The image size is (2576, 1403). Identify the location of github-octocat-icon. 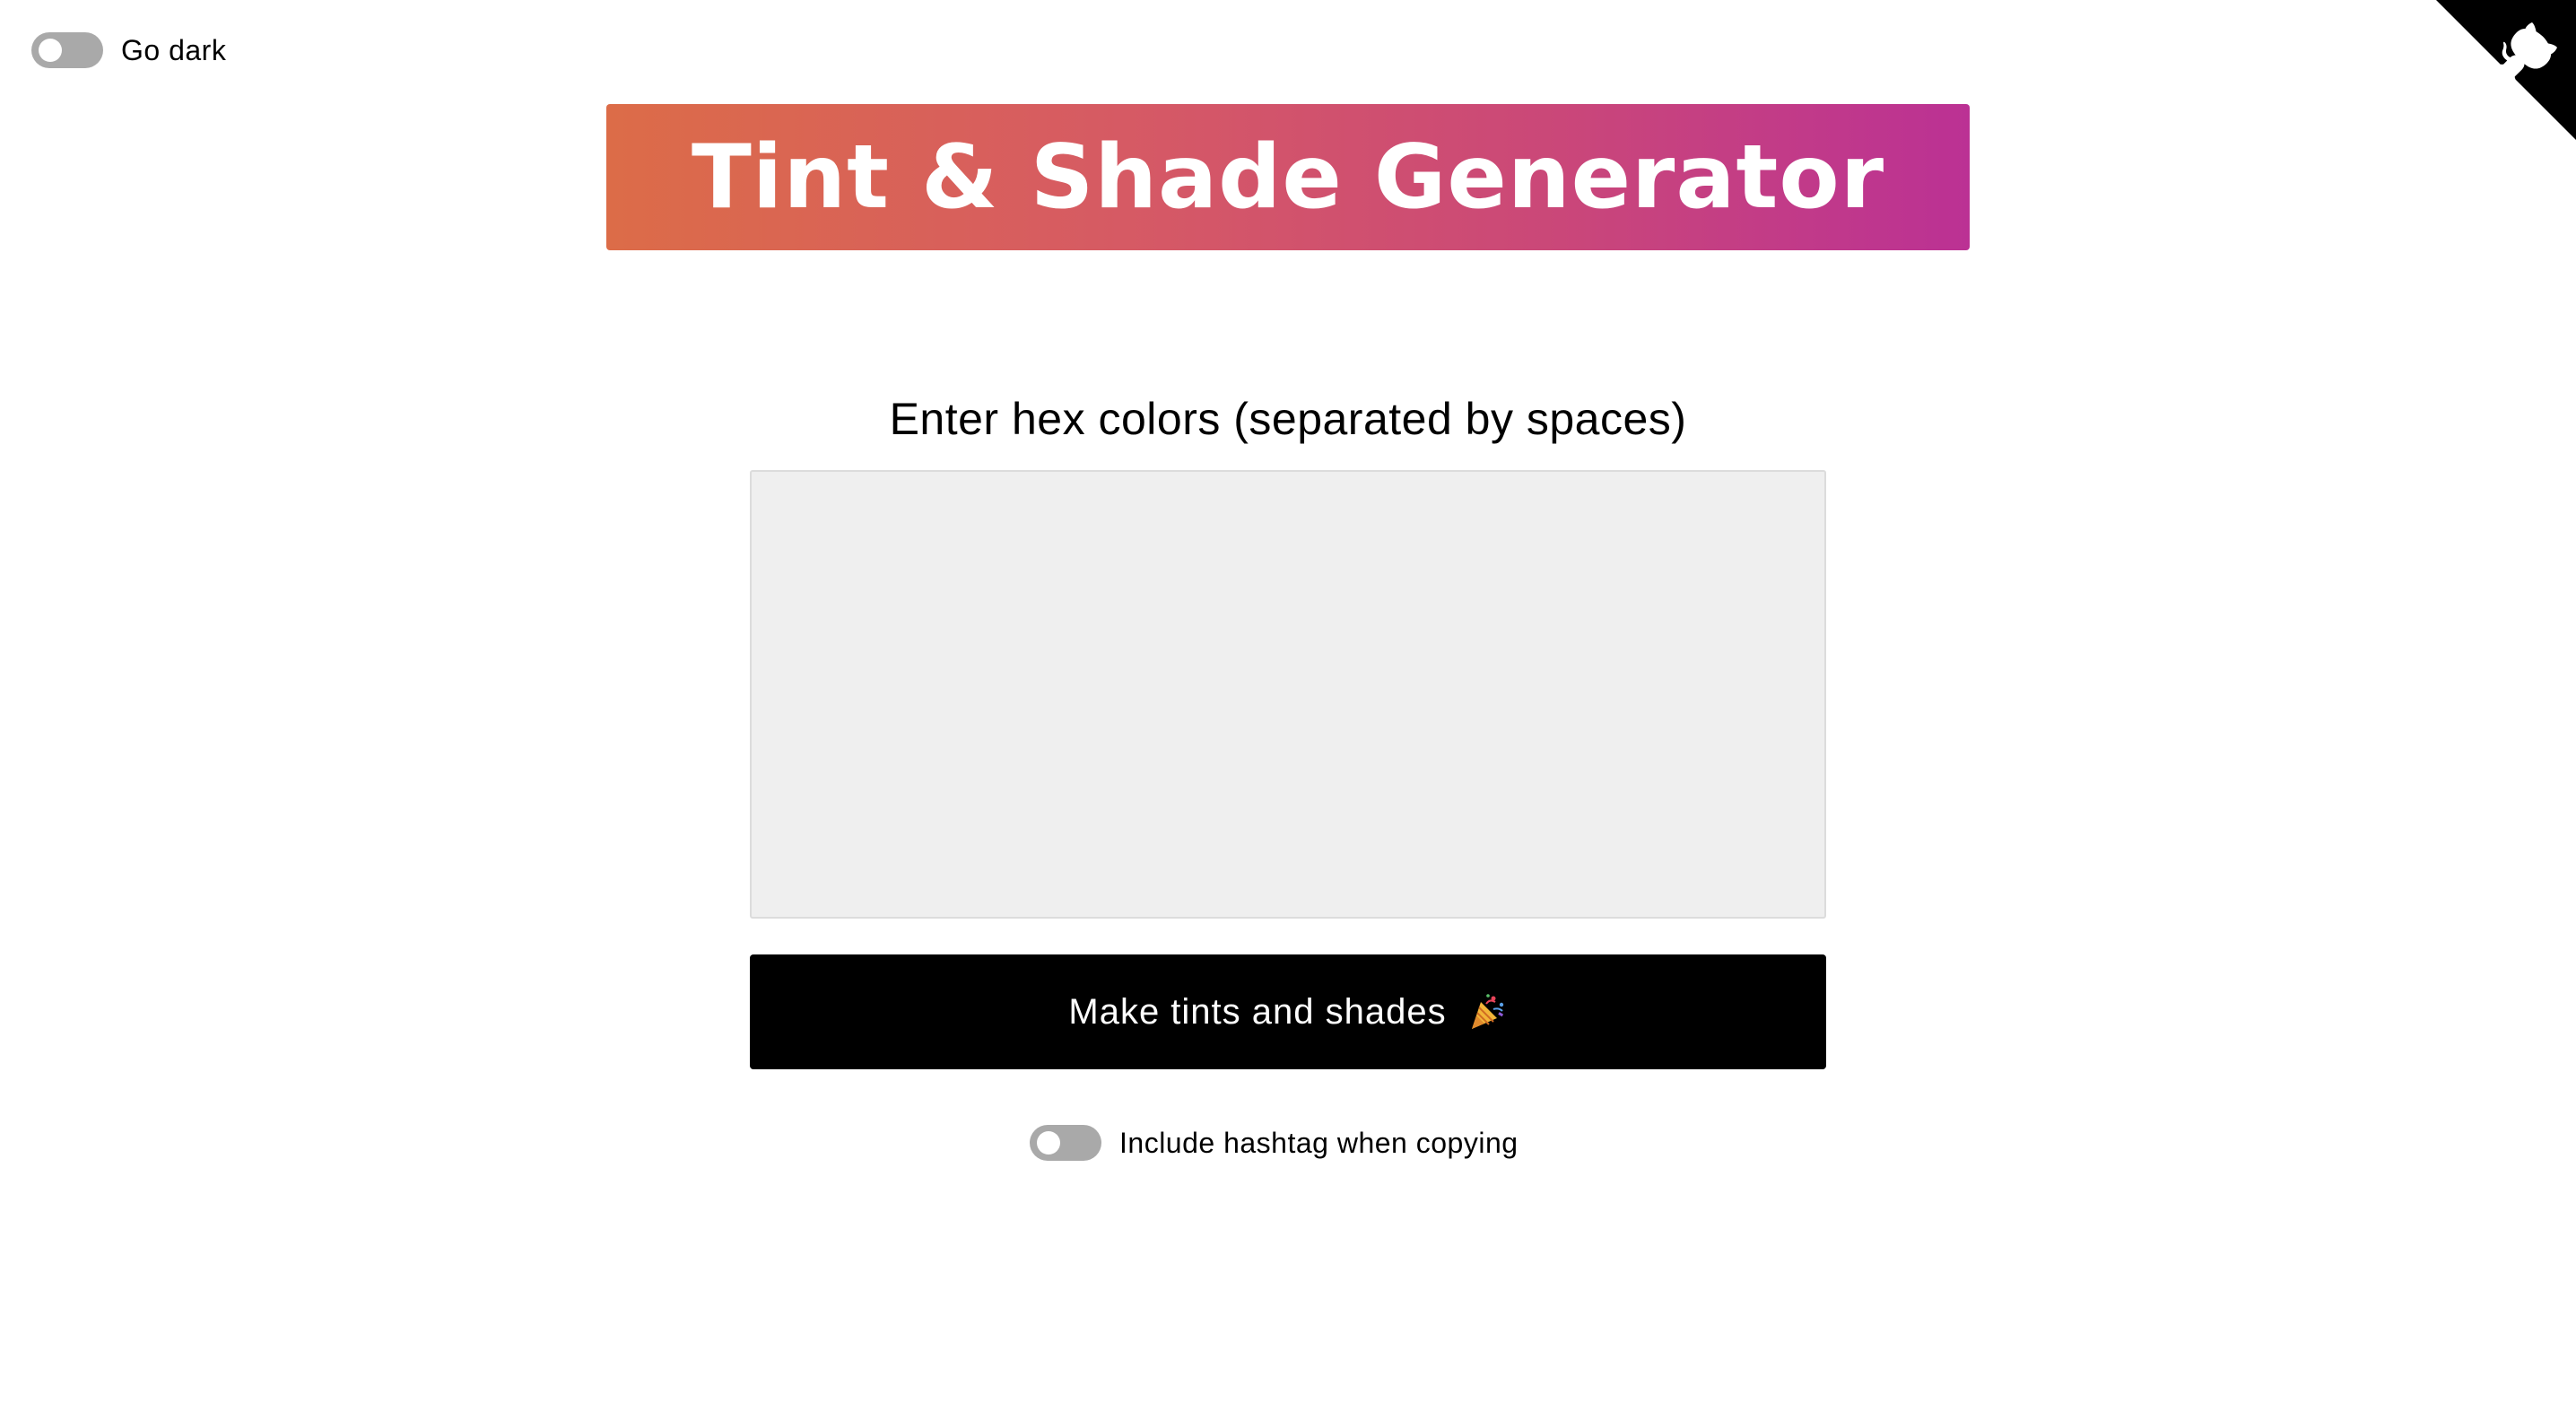
(2506, 70).